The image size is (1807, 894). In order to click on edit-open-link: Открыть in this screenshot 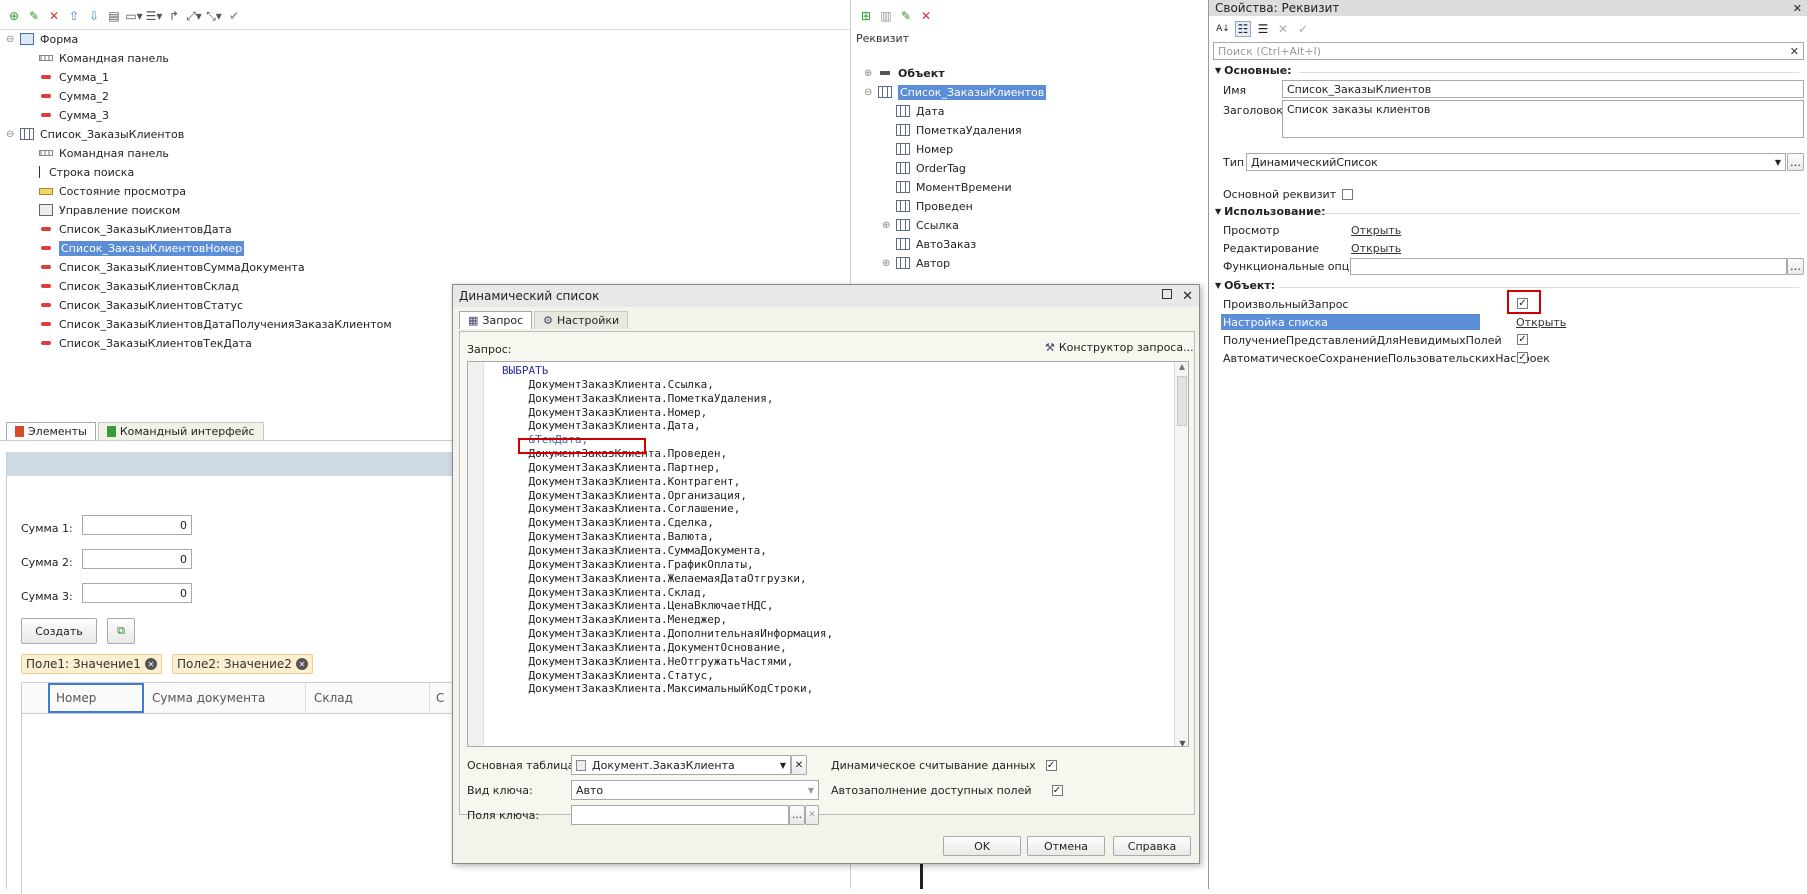, I will do `click(1376, 248)`.